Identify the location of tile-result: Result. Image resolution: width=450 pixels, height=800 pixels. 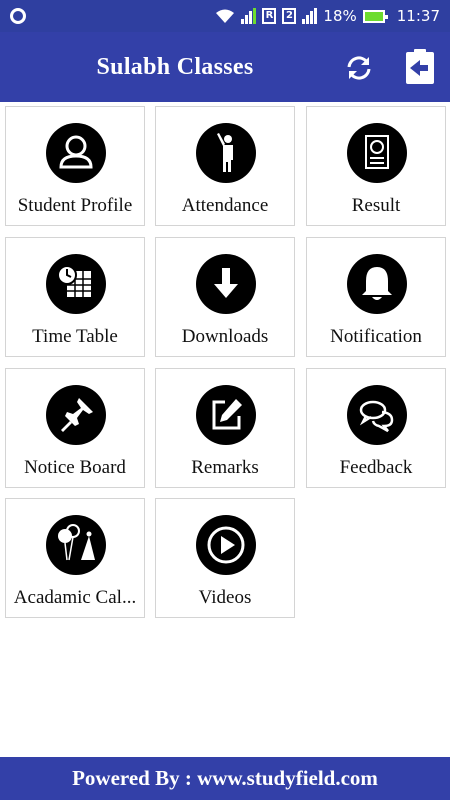
(376, 166).